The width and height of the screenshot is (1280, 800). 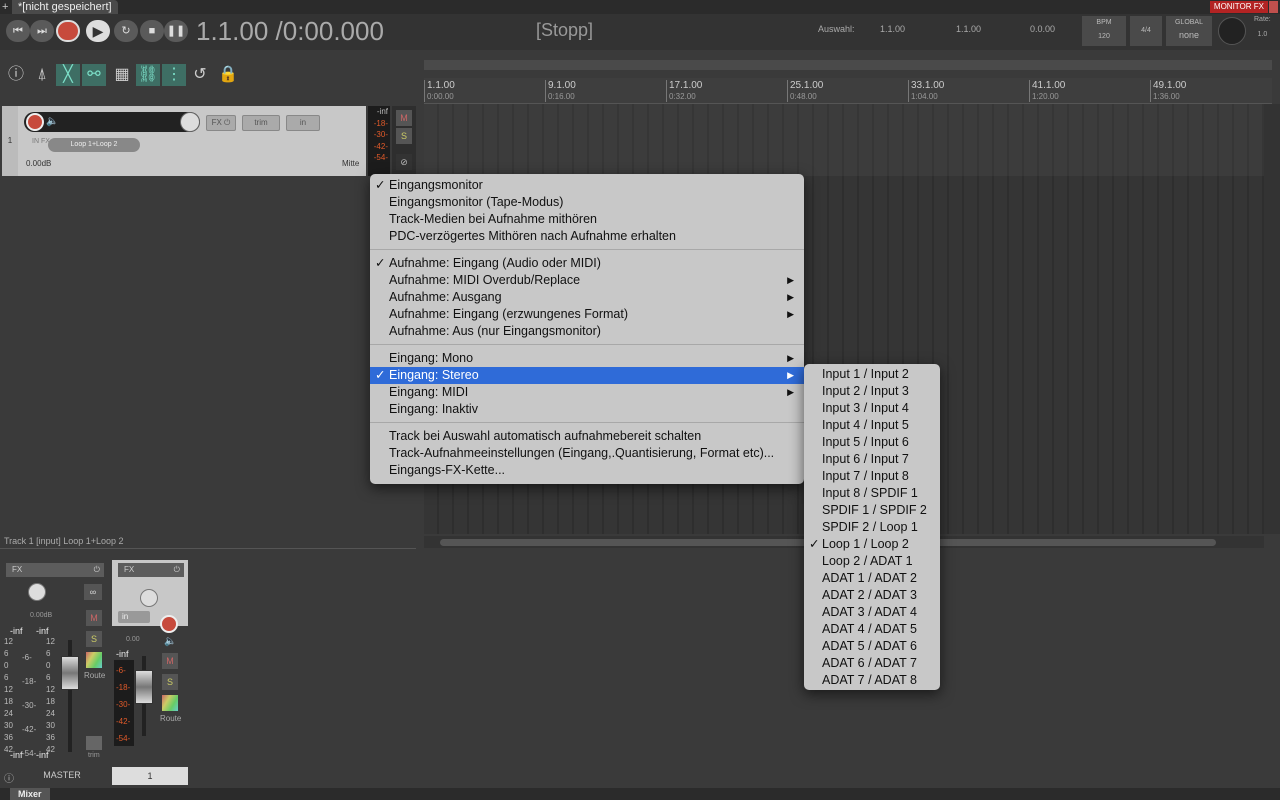 What do you see at coordinates (303, 123) in the screenshot?
I see `input-dropdown: in` at bounding box center [303, 123].